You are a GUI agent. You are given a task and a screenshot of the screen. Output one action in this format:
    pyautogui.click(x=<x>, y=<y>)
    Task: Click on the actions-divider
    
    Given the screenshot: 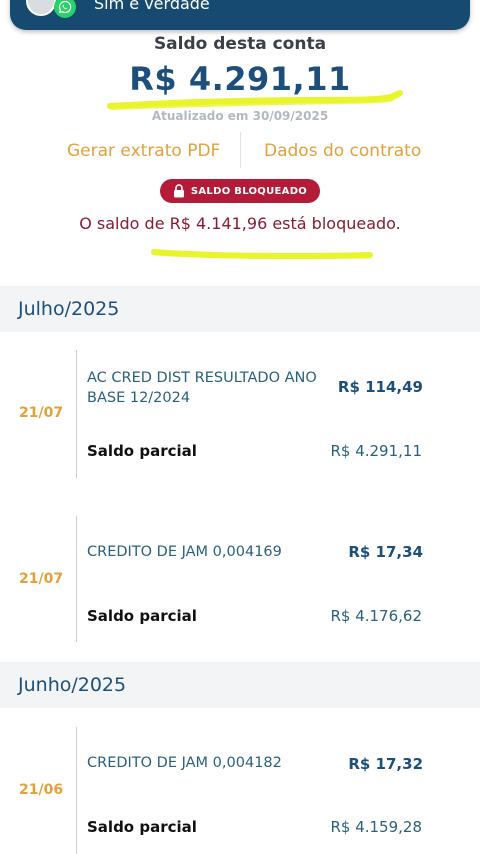 What is the action you would take?
    pyautogui.click(x=240, y=150)
    